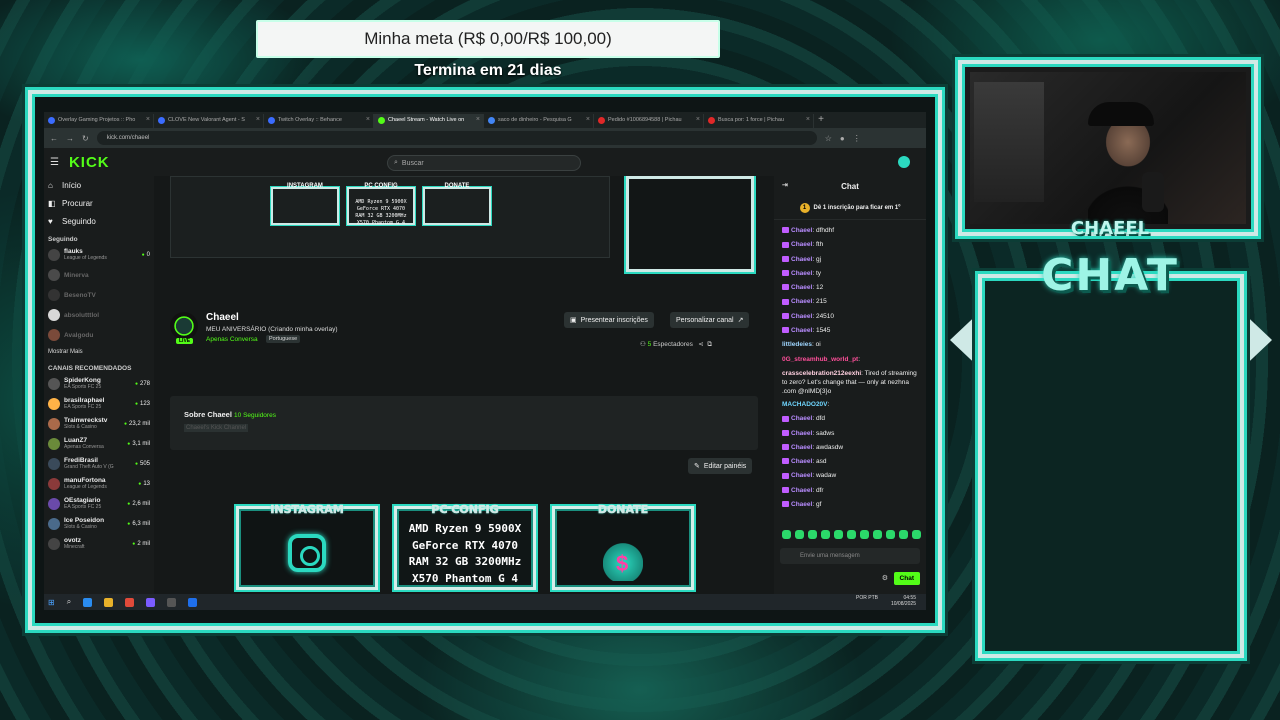 This screenshot has width=1280, height=720. I want to click on bookmark-star-icon: ☆, so click(828, 138).